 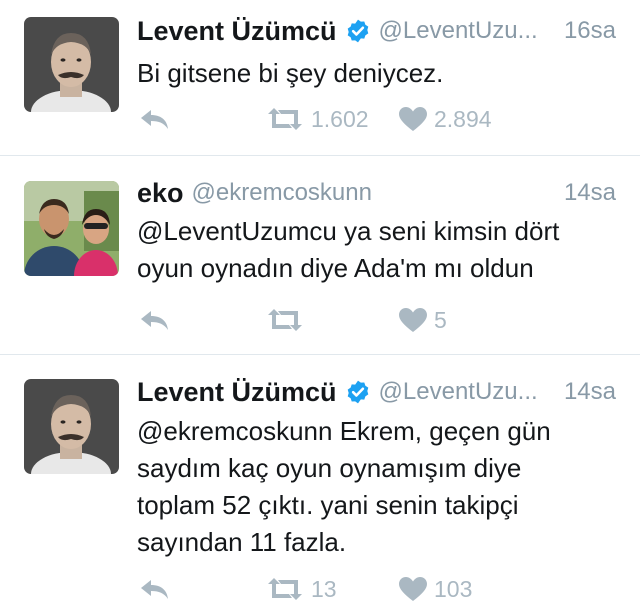 I want to click on like-count: 103, so click(x=453, y=588).